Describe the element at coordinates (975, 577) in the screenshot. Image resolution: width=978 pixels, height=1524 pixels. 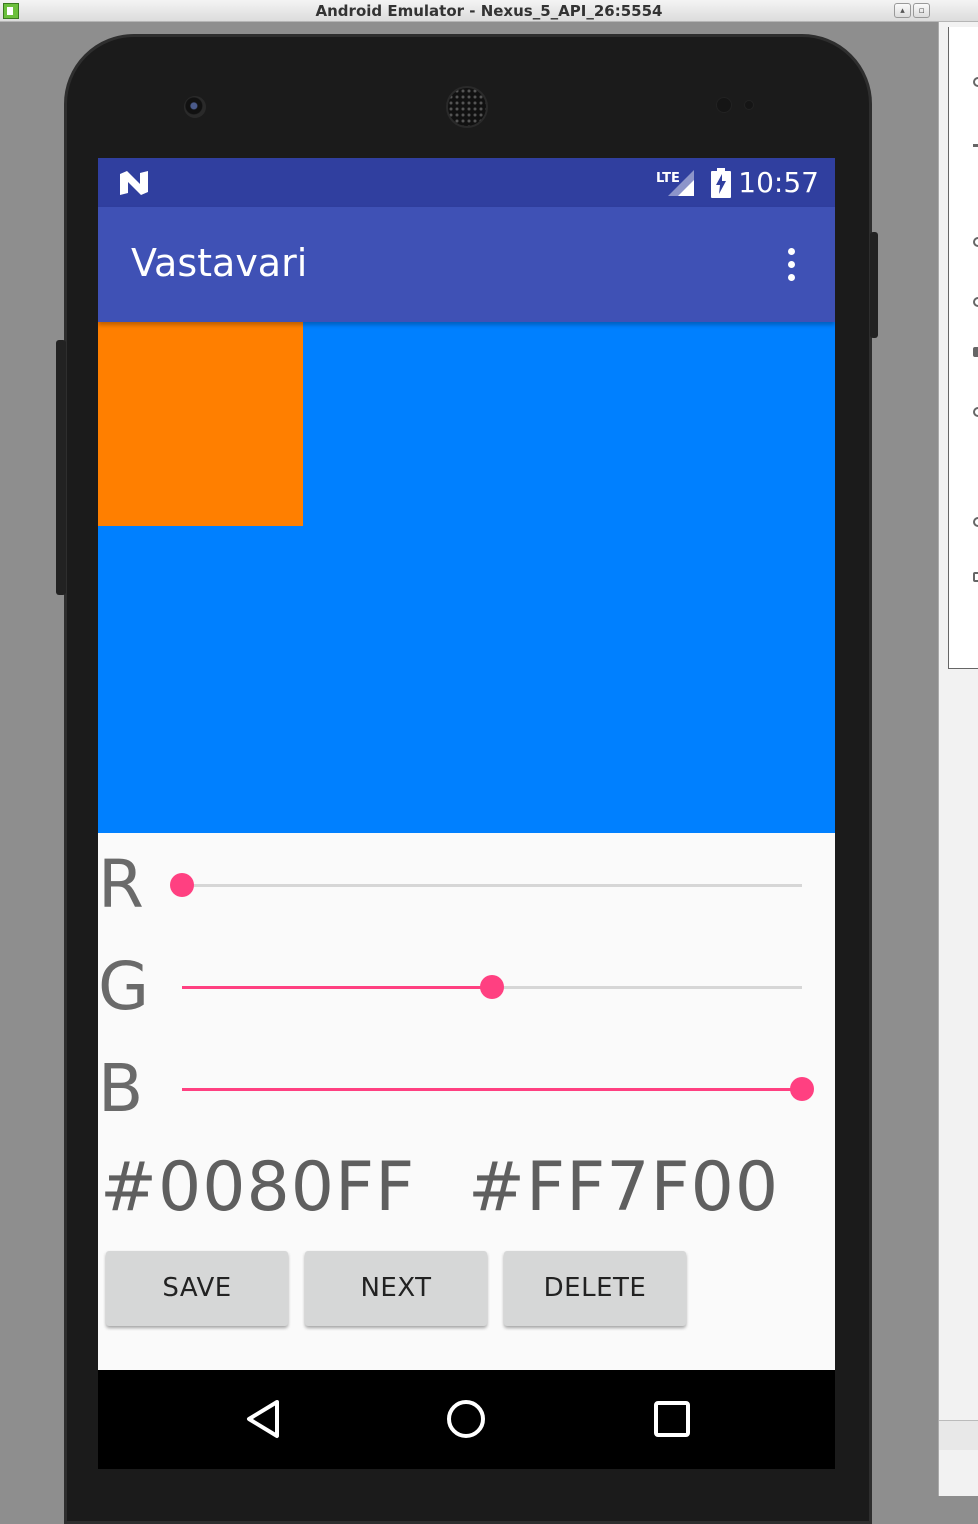
I see `overview-side-icon` at that location.